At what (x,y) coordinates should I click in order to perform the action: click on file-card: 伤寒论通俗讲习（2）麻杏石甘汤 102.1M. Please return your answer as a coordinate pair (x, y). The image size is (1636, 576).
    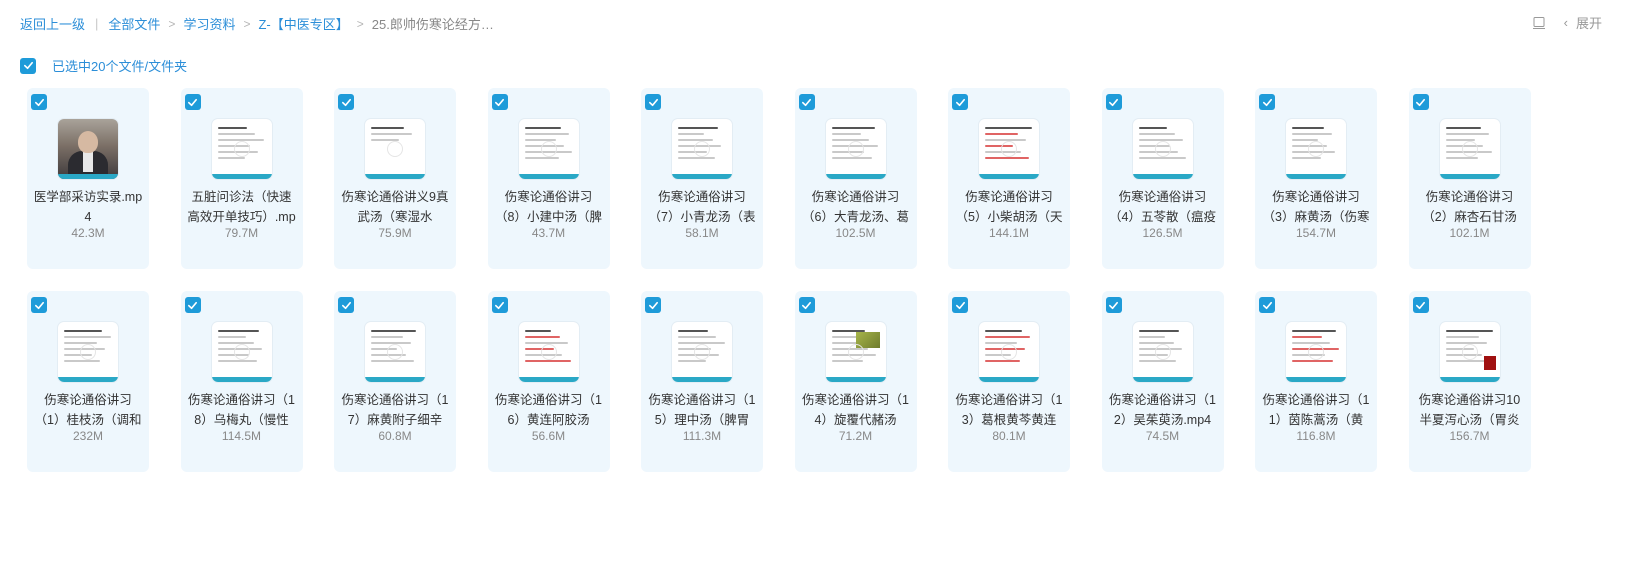
    Looking at the image, I should click on (1469, 178).